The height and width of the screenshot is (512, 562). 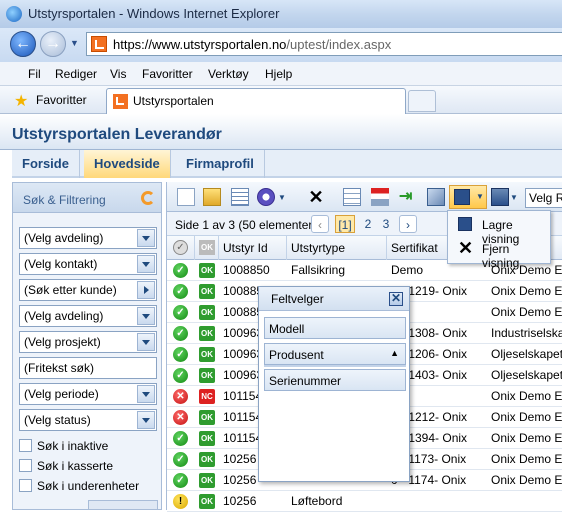 I want to click on view-select: Velg Ra, so click(x=543, y=198).